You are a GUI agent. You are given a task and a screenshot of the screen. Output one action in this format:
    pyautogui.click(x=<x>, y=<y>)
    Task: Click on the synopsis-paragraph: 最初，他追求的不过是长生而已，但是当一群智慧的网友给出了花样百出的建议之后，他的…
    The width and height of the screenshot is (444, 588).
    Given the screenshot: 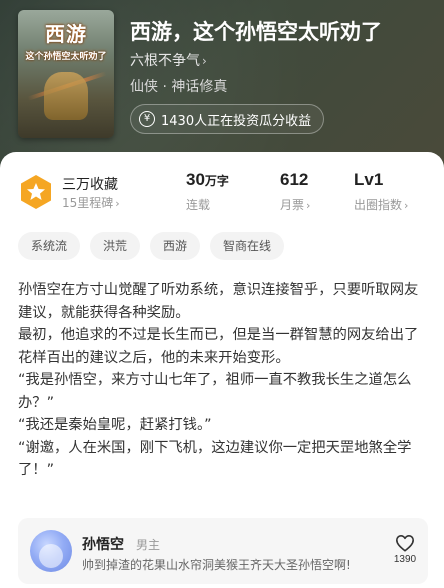 What is the action you would take?
    pyautogui.click(x=218, y=346)
    